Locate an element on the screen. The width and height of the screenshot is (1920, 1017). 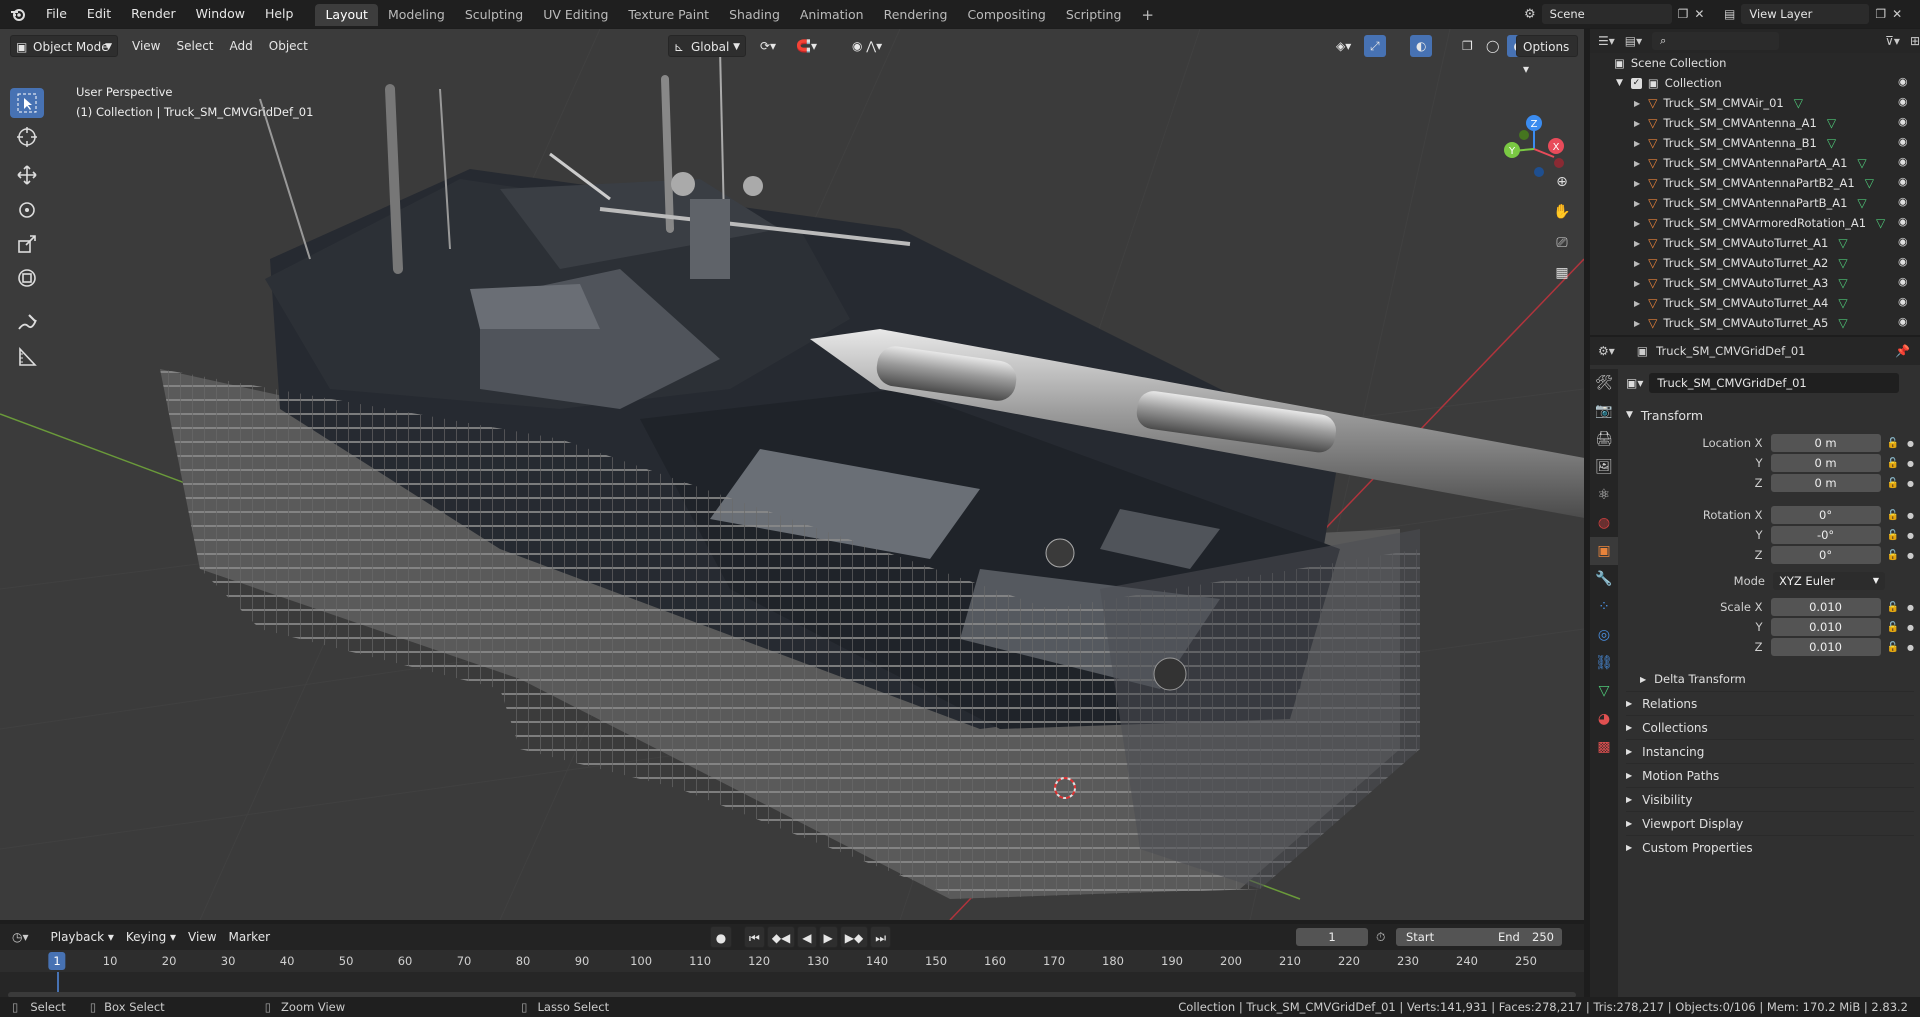
constraints-tab-icon: ⛓ is located at coordinates (1604, 663).